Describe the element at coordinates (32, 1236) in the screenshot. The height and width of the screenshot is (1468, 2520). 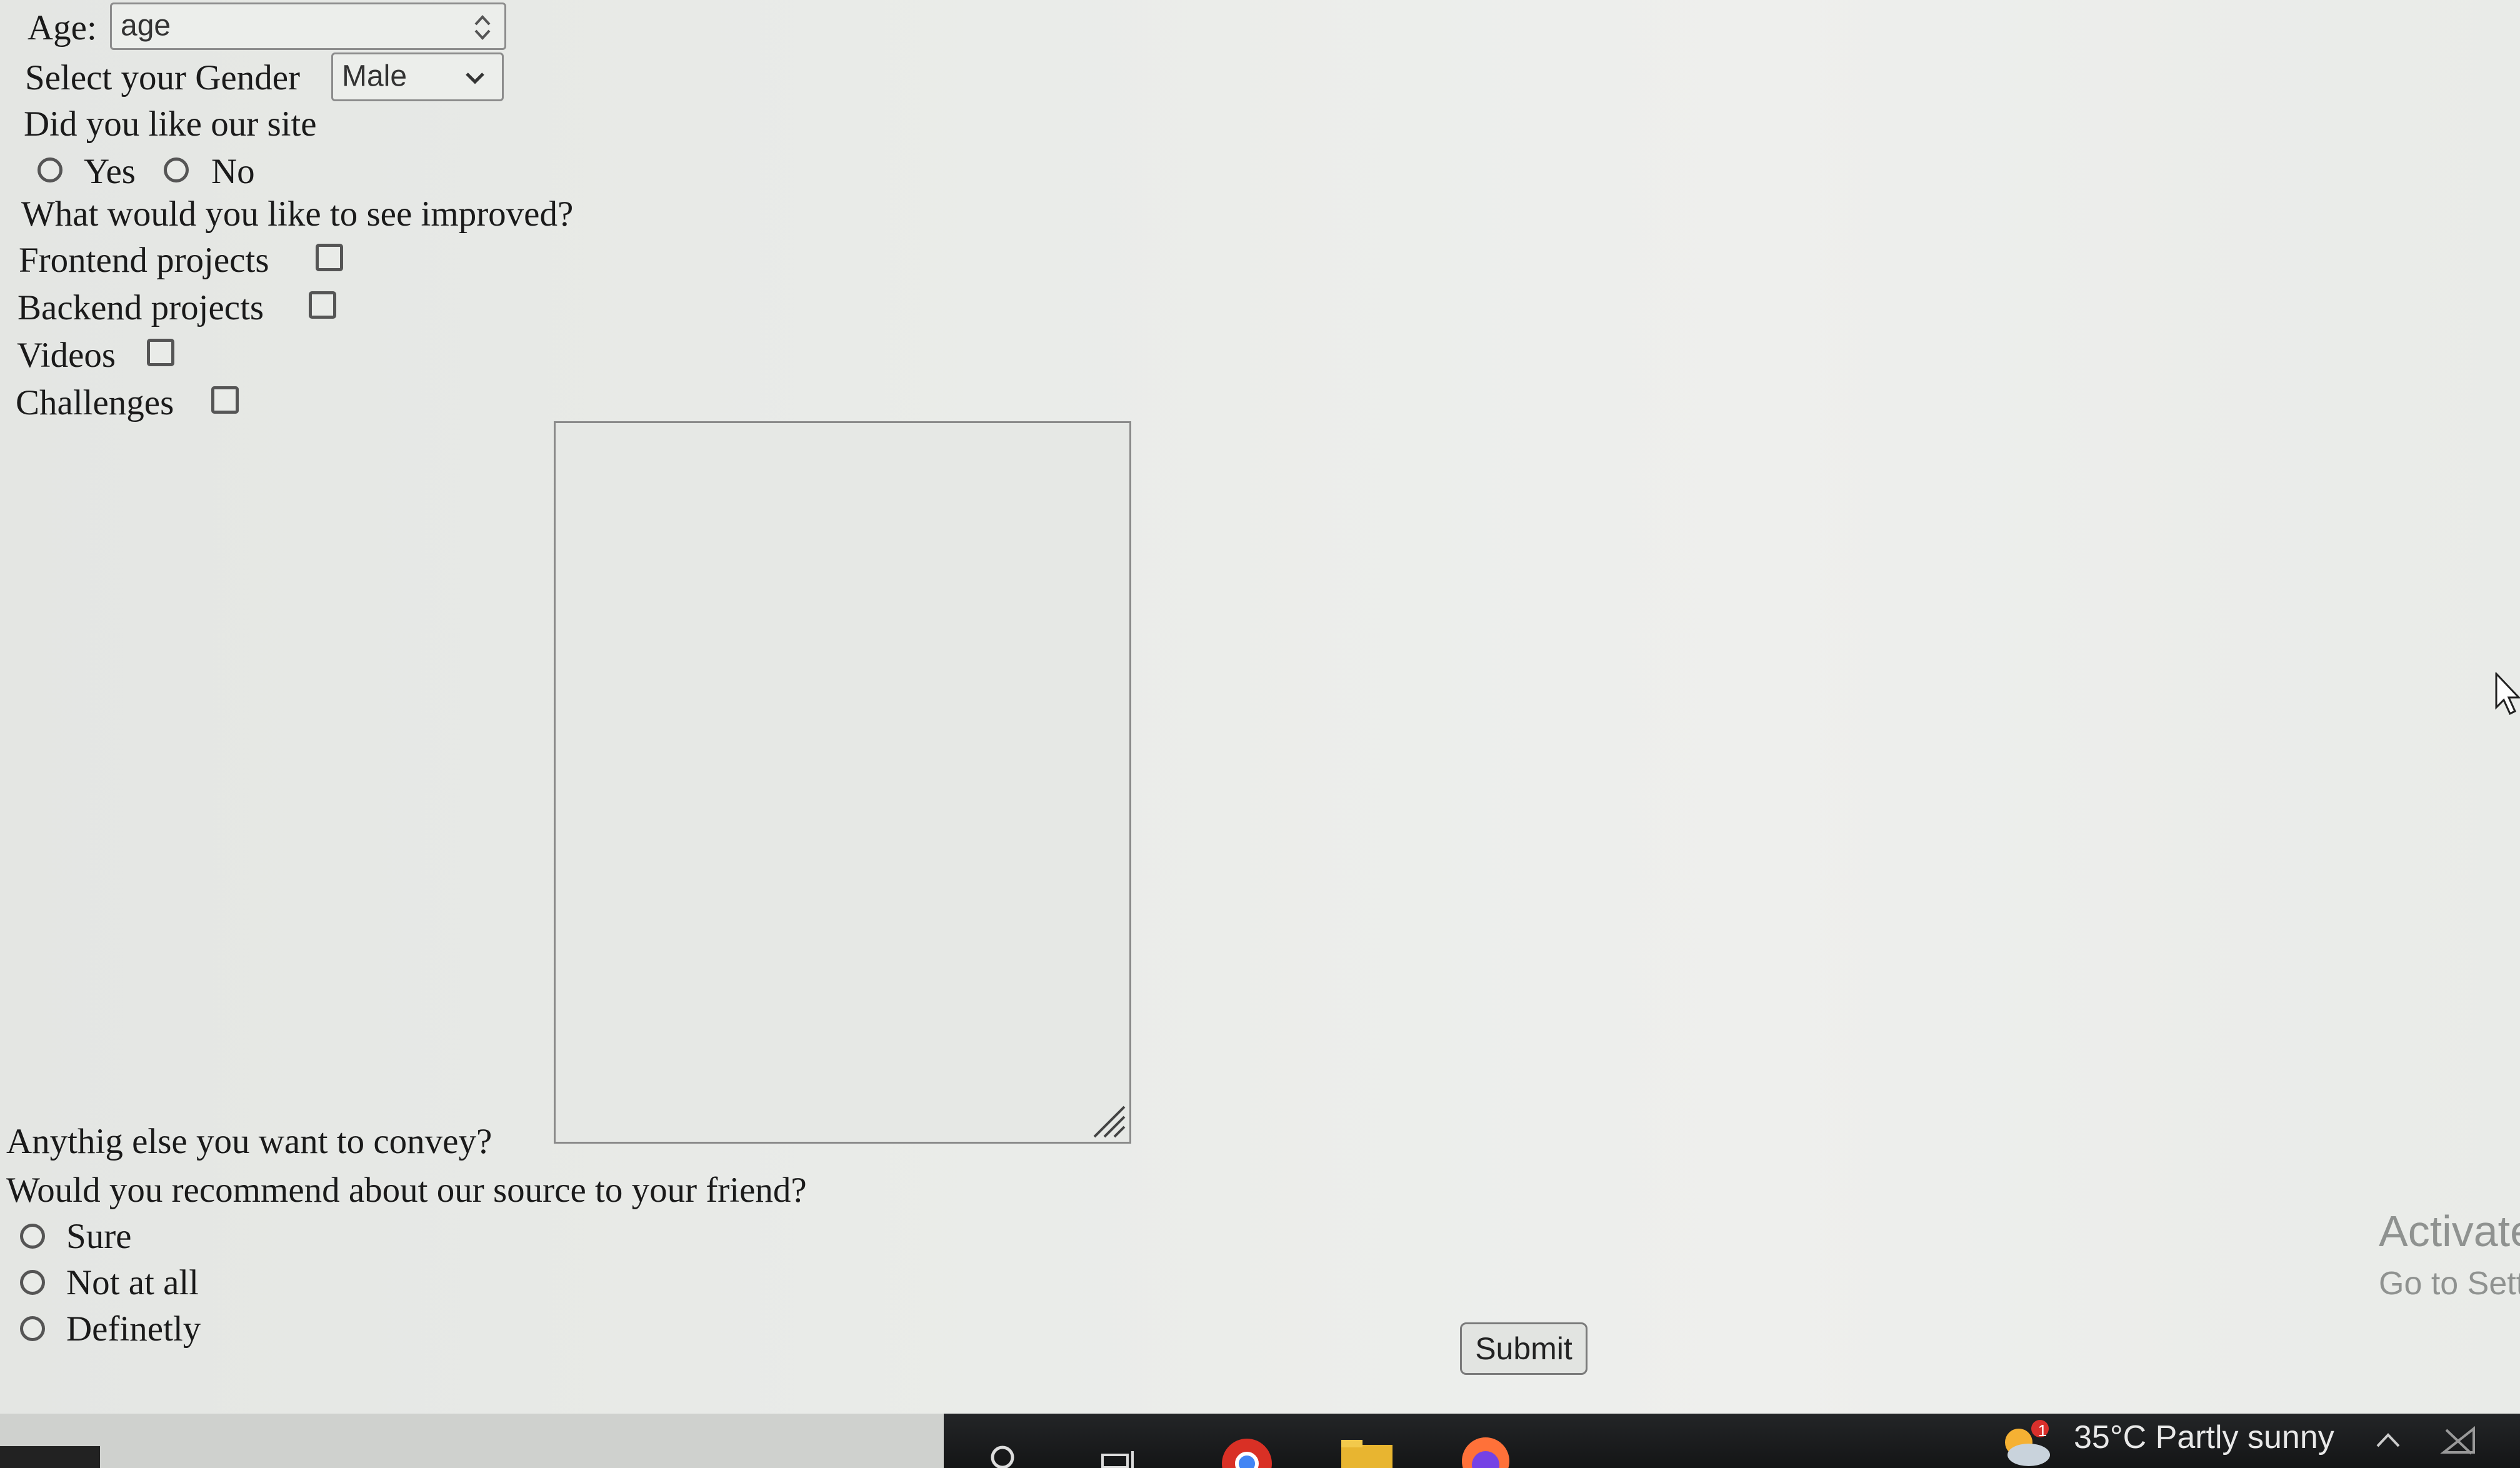
I see `recommend-sure-radio` at that location.